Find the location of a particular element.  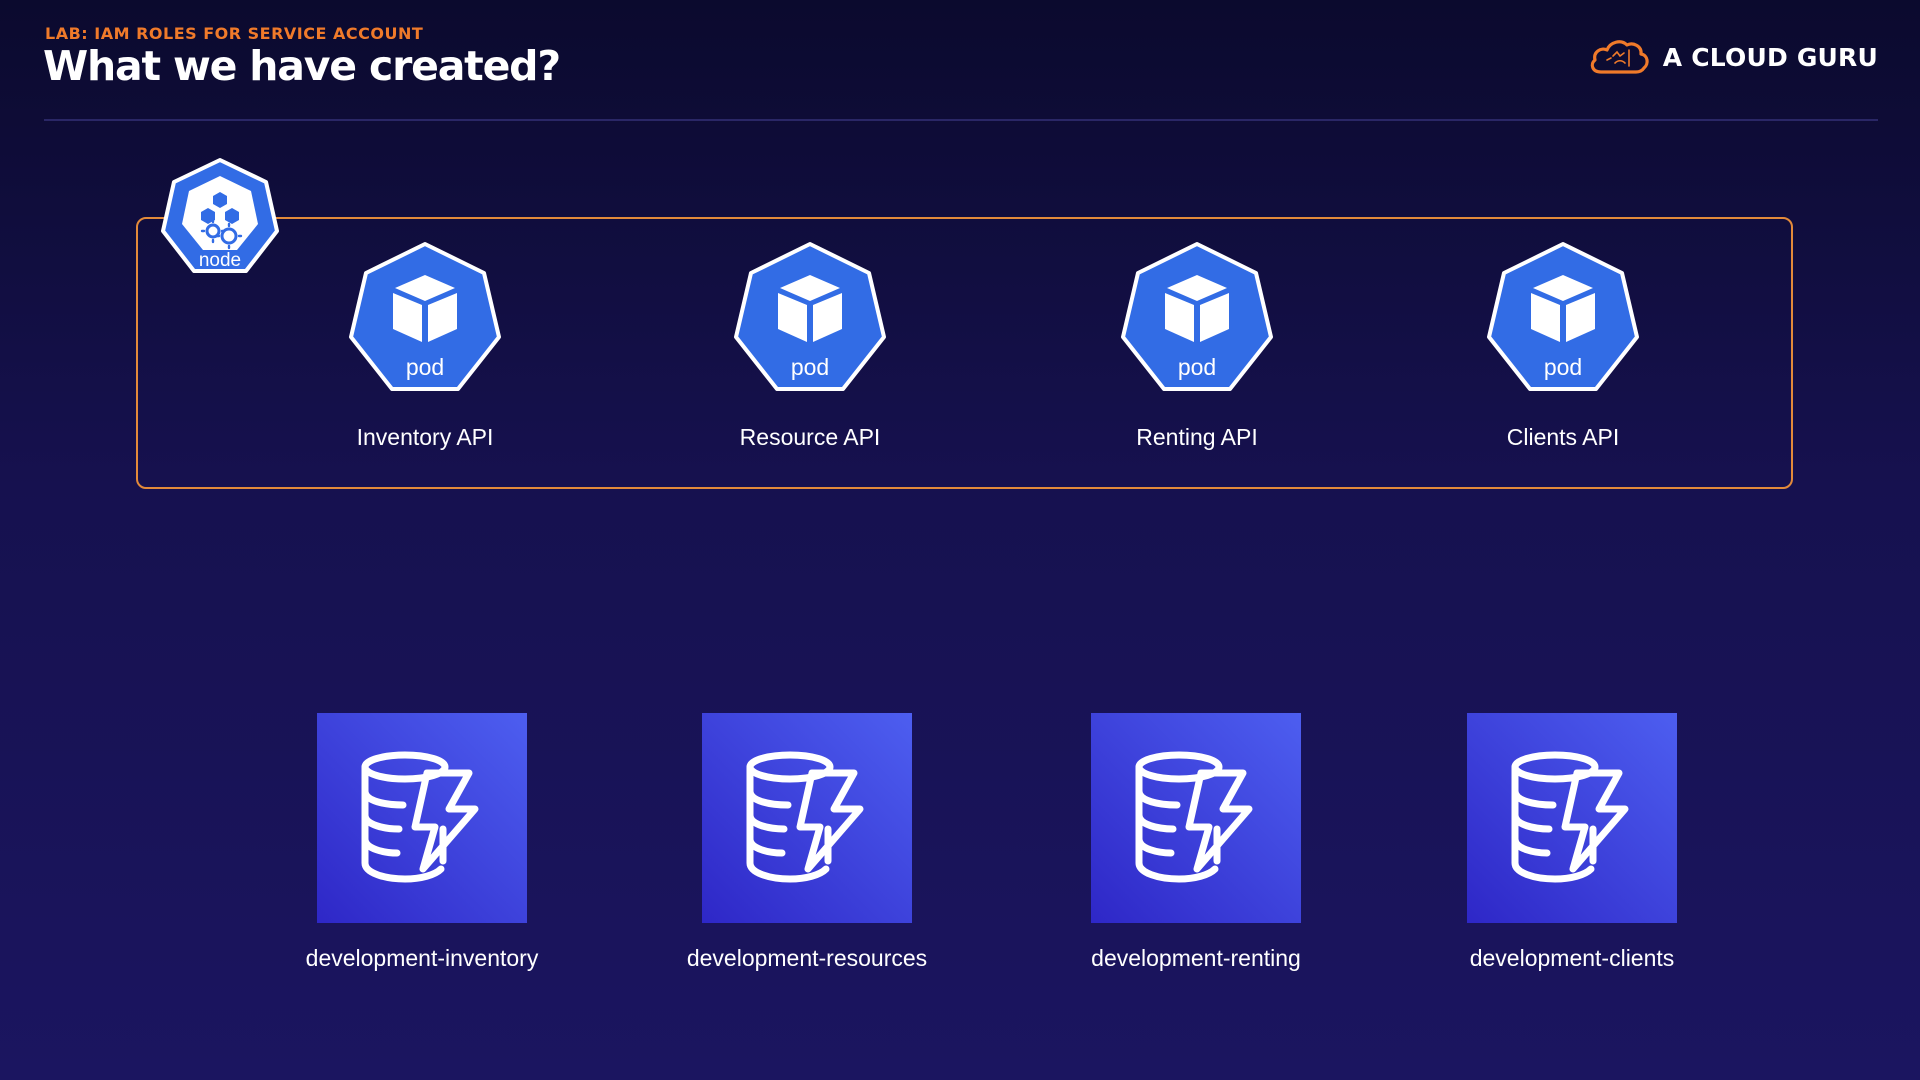

page-title: What we have created? is located at coordinates (302, 66).